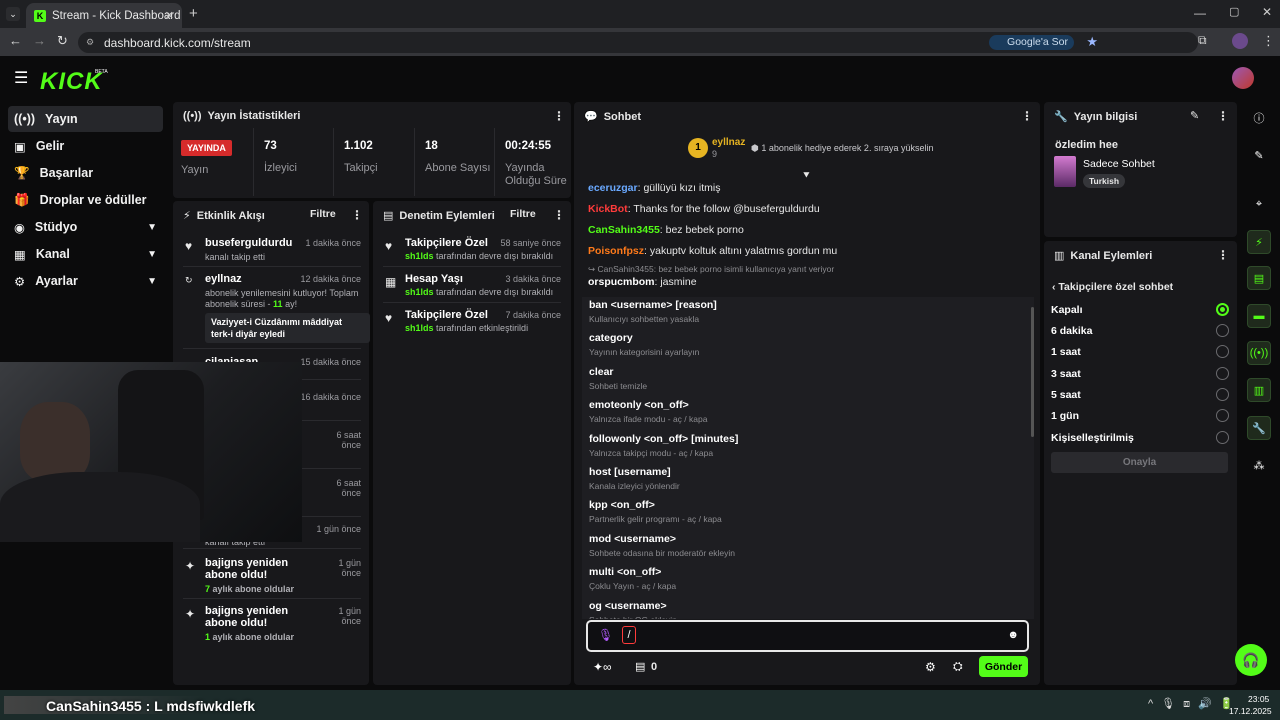 The image size is (1280, 720). What do you see at coordinates (260, 243) in the screenshot?
I see `activity-user: buseferguldurdu` at bounding box center [260, 243].